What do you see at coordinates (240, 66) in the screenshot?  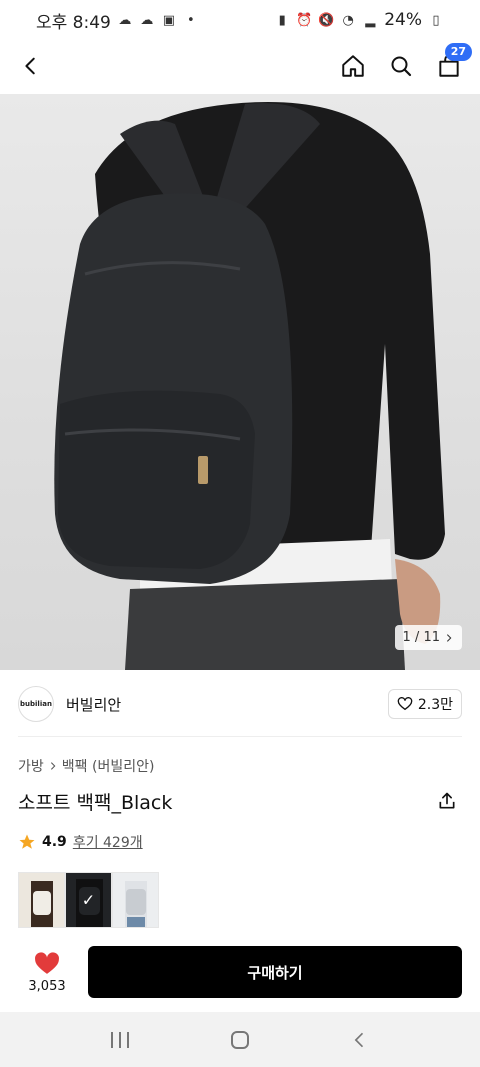 I see `top-nav: 27` at bounding box center [240, 66].